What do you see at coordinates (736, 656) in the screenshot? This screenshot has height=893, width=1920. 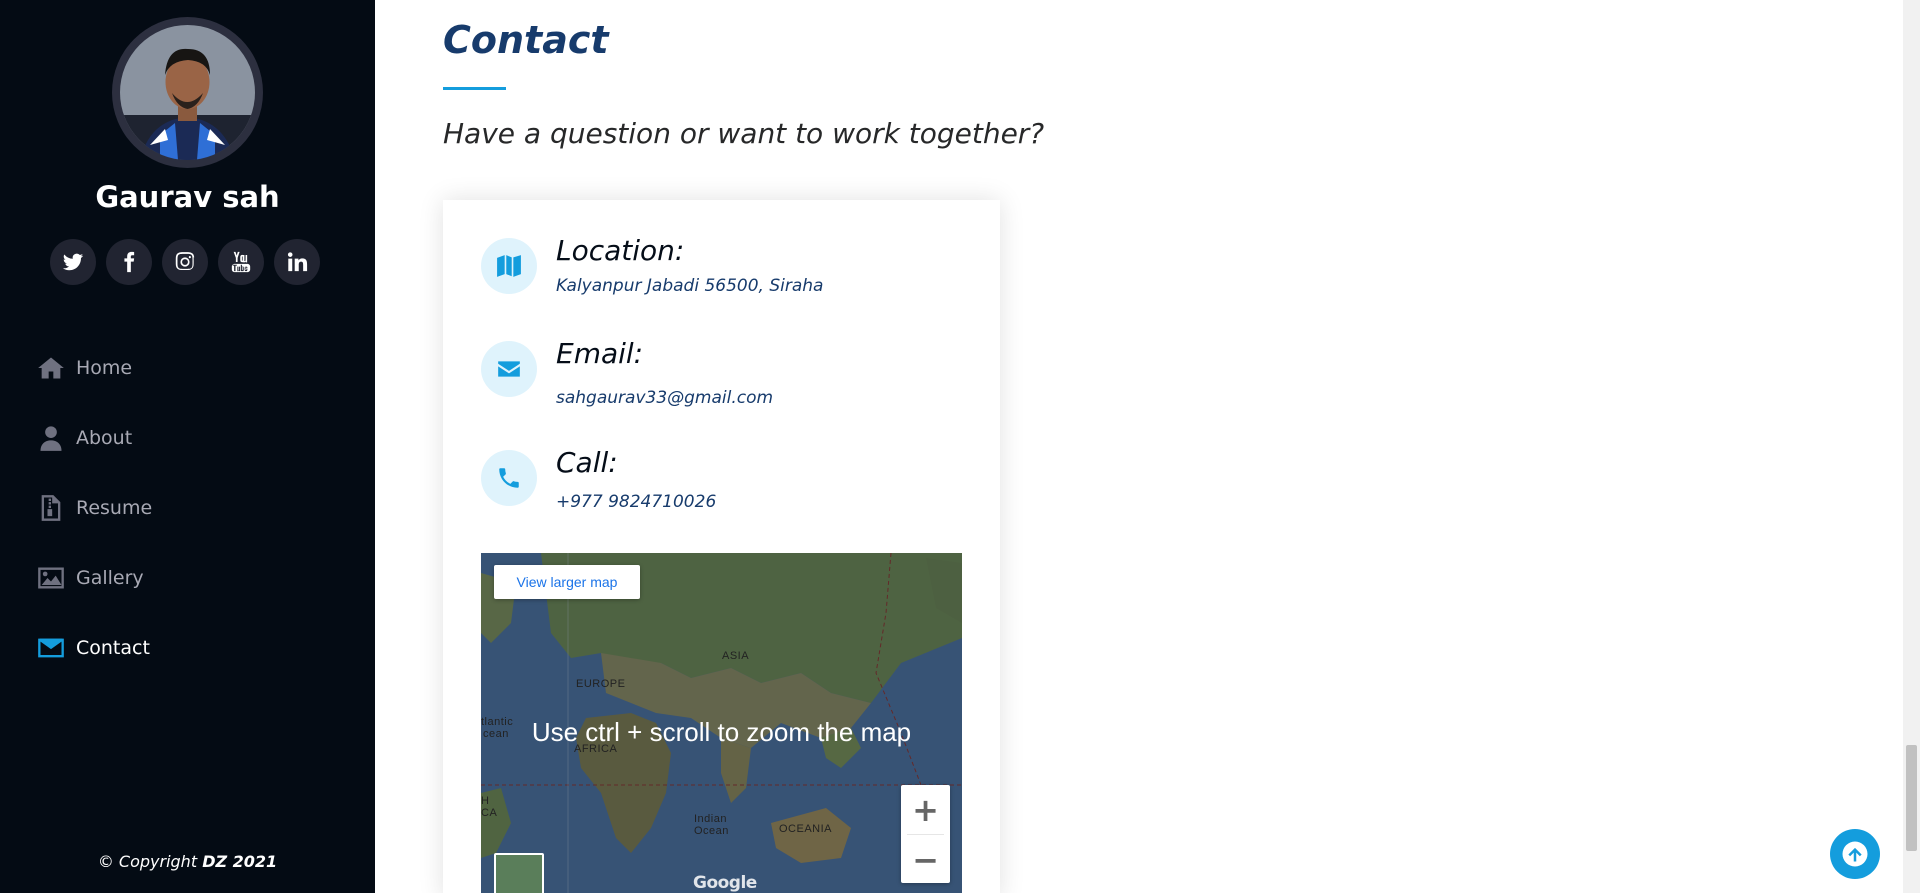 I see `map-label-asia: ASIA` at bounding box center [736, 656].